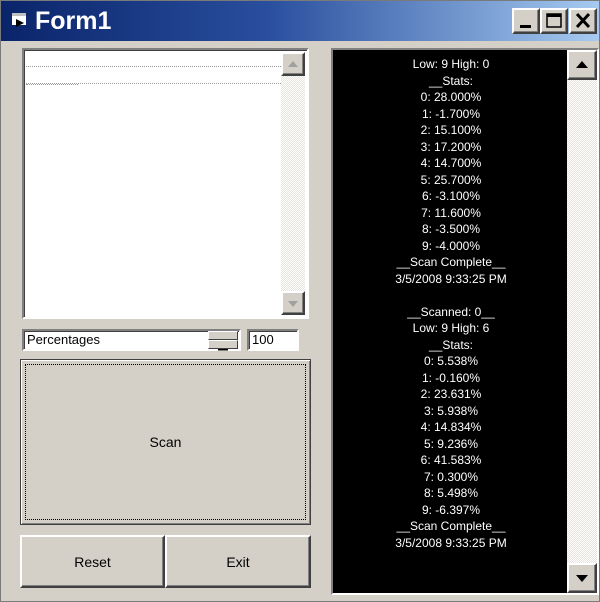 This screenshot has width=600, height=602. What do you see at coordinates (451, 493) in the screenshot?
I see `output-line: 8: 5.498%` at bounding box center [451, 493].